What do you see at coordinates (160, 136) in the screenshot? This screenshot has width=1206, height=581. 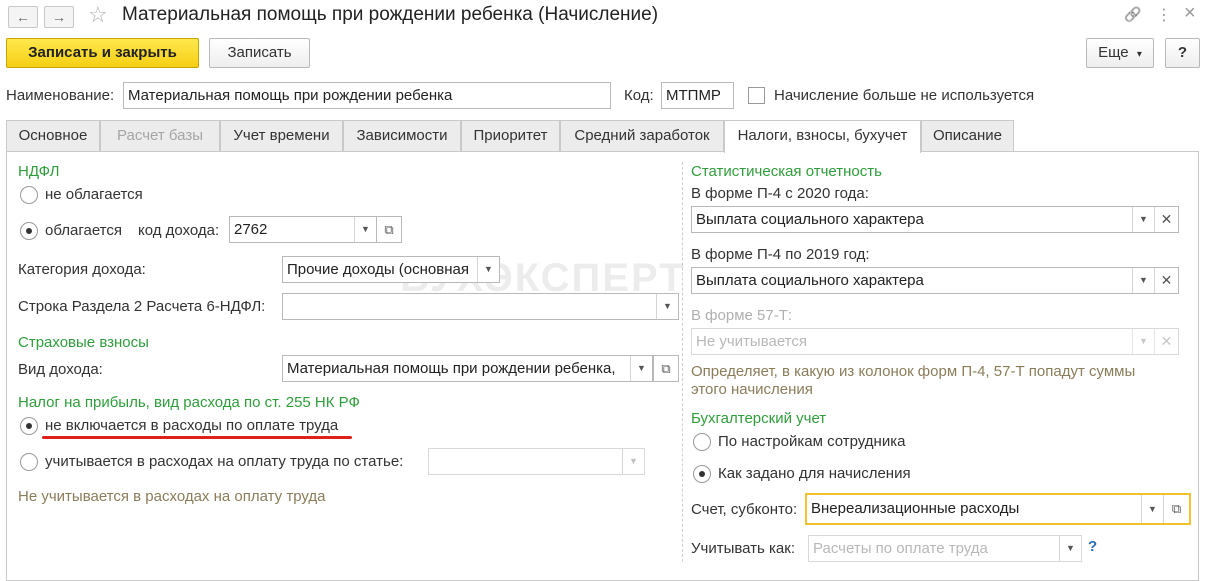 I see `tab-base-calculation: Расчет базы` at bounding box center [160, 136].